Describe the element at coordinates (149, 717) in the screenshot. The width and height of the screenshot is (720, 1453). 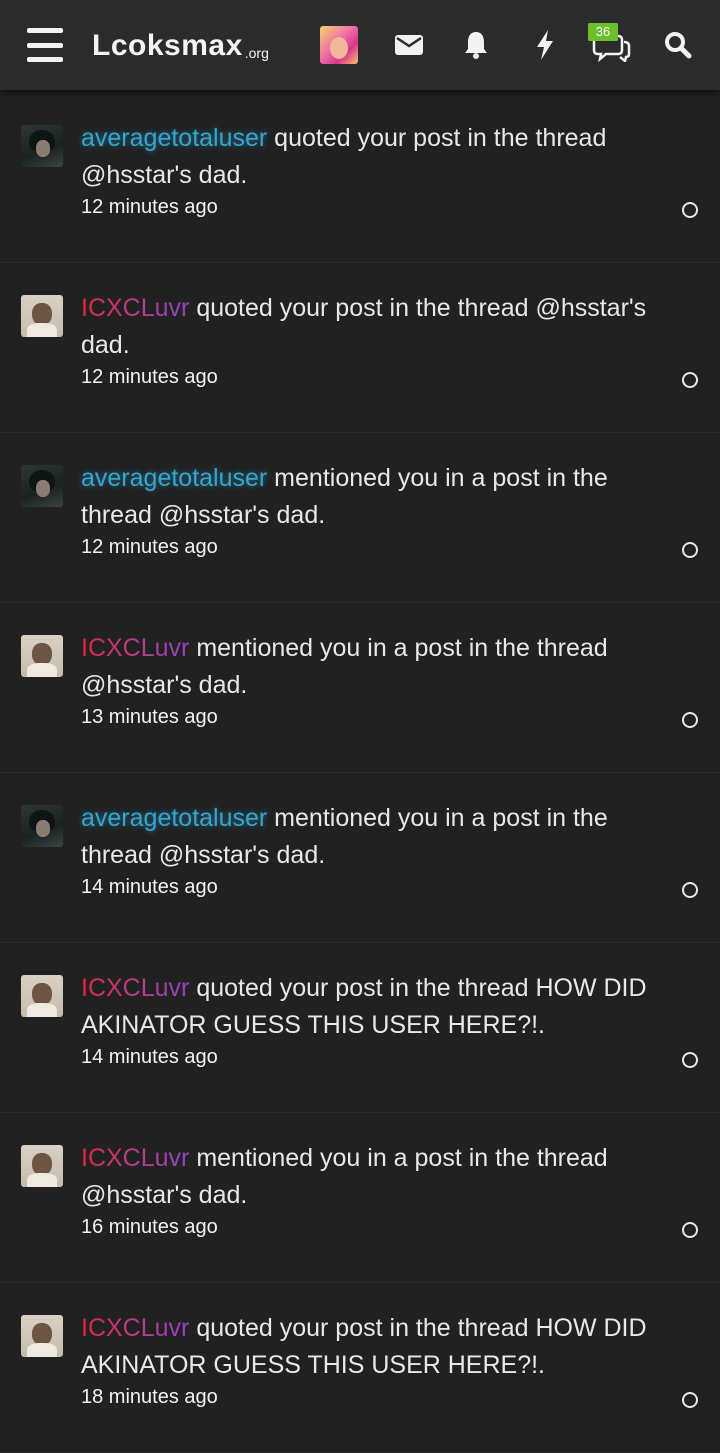
I see `notification-time: 13 minutes ago` at that location.